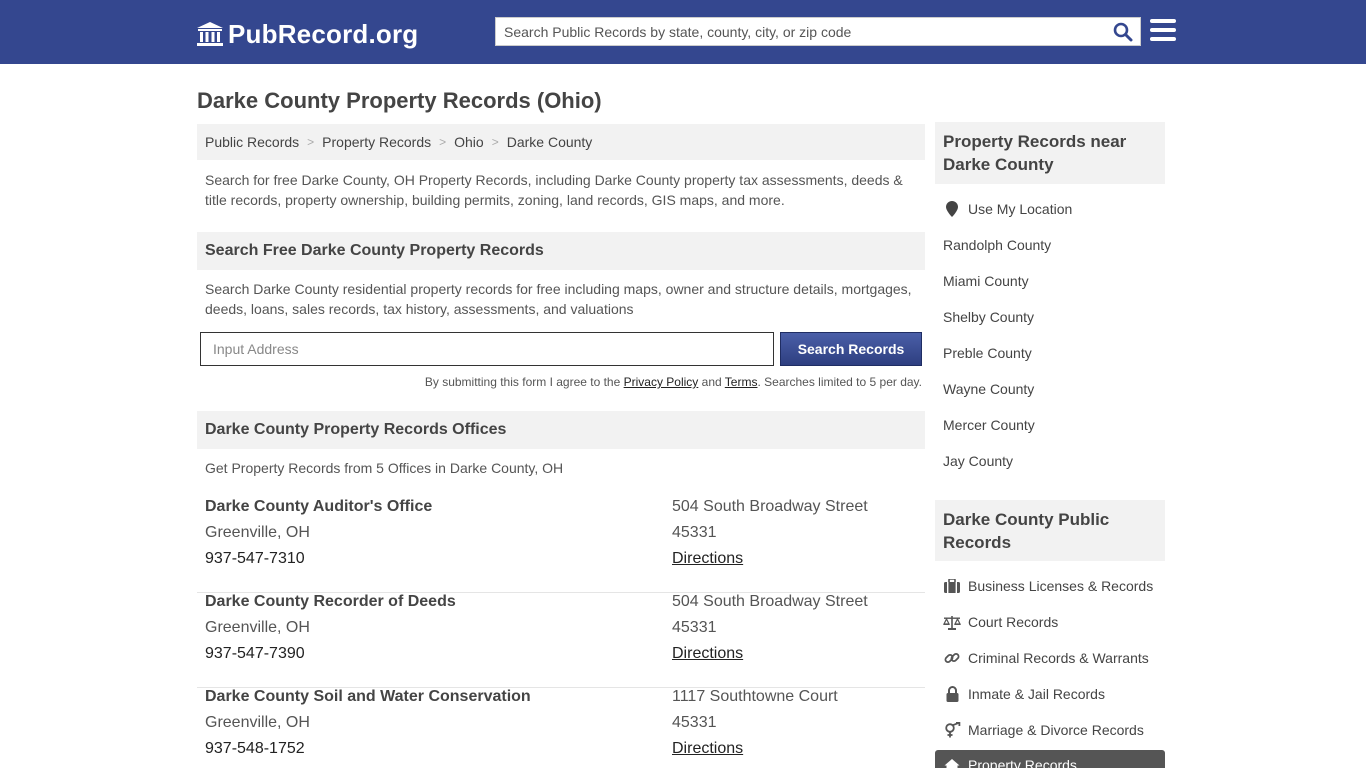 The width and height of the screenshot is (1366, 768). Describe the element at coordinates (1050, 153) in the screenshot. I see `nearby-records-title: Property Records near Darke County` at that location.